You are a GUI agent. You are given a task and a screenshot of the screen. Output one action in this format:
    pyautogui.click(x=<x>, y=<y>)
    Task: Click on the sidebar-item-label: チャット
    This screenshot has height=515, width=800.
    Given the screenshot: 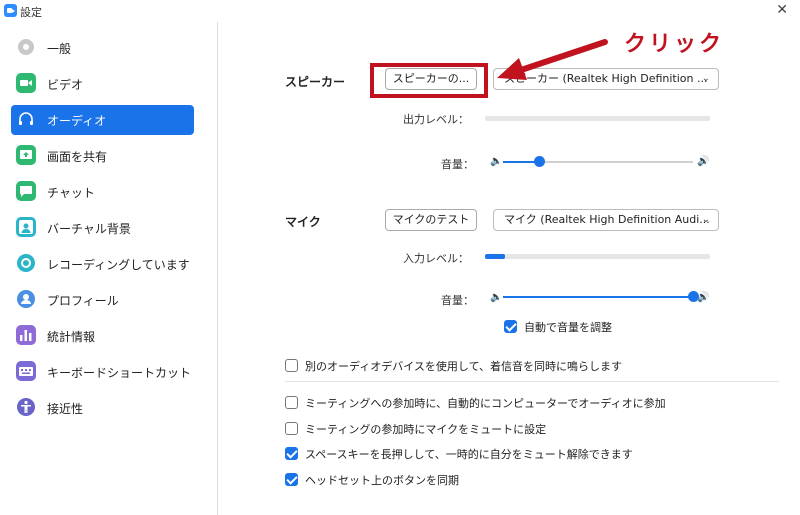 What is the action you would take?
    pyautogui.click(x=71, y=193)
    